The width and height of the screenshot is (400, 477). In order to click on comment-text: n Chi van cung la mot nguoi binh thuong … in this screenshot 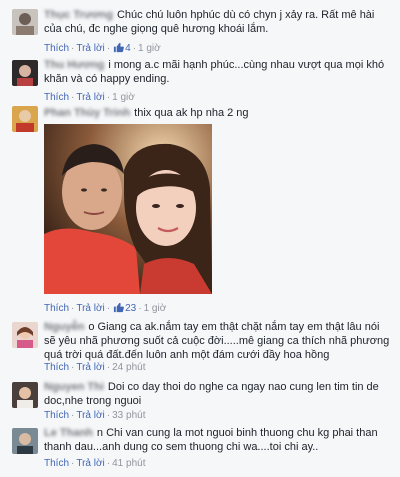, I will do `click(211, 440)`.